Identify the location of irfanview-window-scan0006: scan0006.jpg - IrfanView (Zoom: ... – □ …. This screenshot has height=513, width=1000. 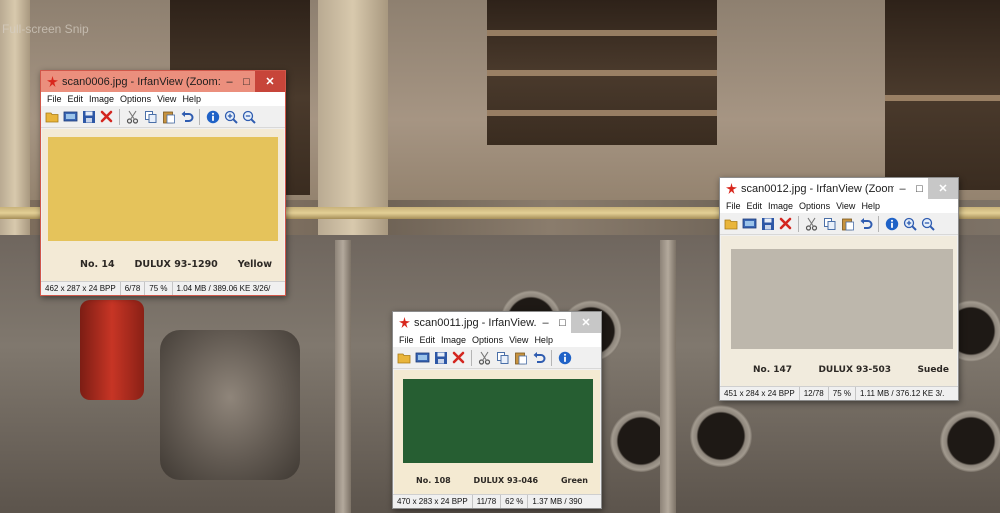
(163, 183).